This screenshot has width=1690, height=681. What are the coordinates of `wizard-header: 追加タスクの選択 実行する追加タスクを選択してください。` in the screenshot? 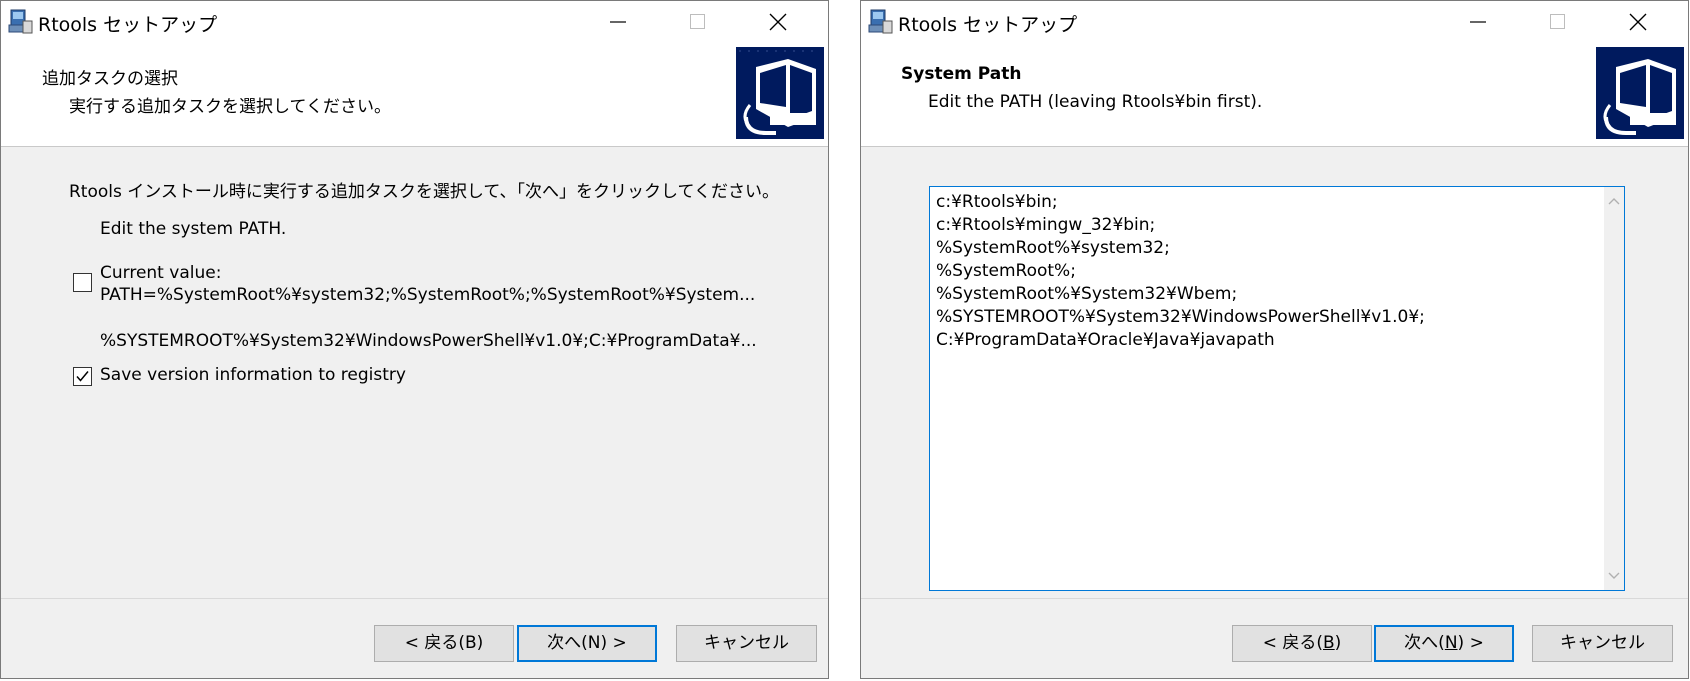 It's located at (414, 95).